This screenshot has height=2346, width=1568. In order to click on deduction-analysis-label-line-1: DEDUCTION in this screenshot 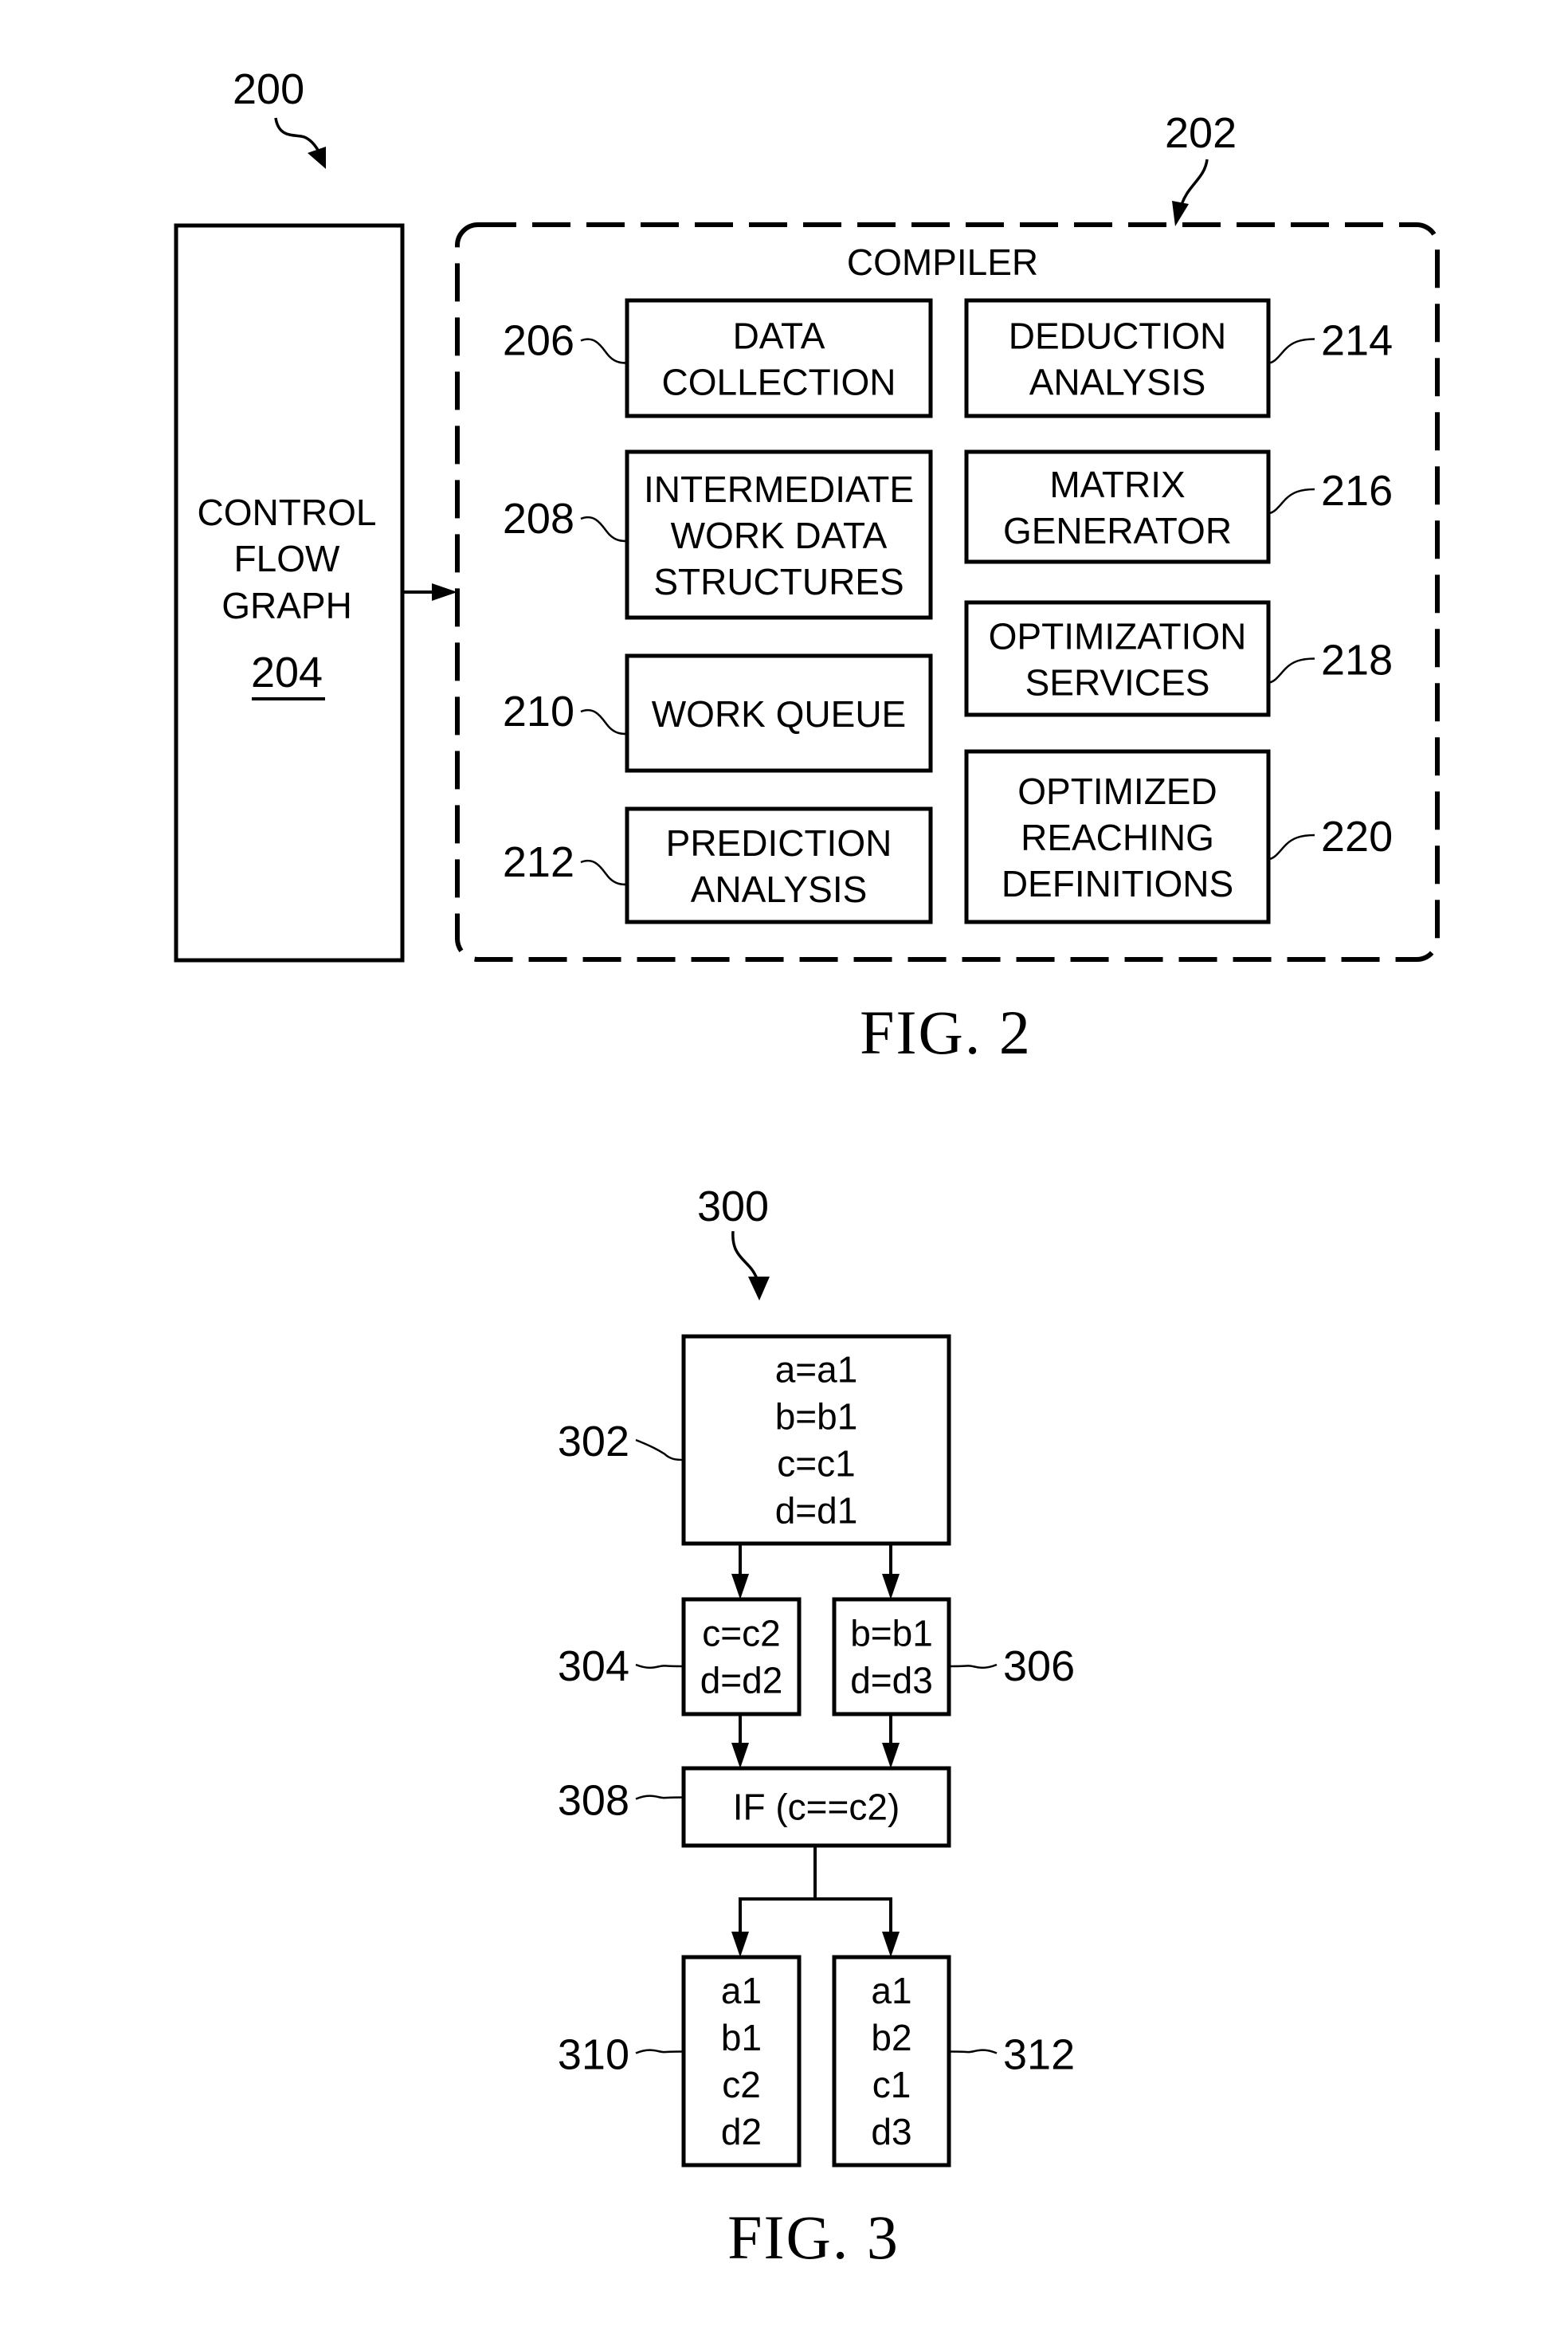, I will do `click(1117, 336)`.